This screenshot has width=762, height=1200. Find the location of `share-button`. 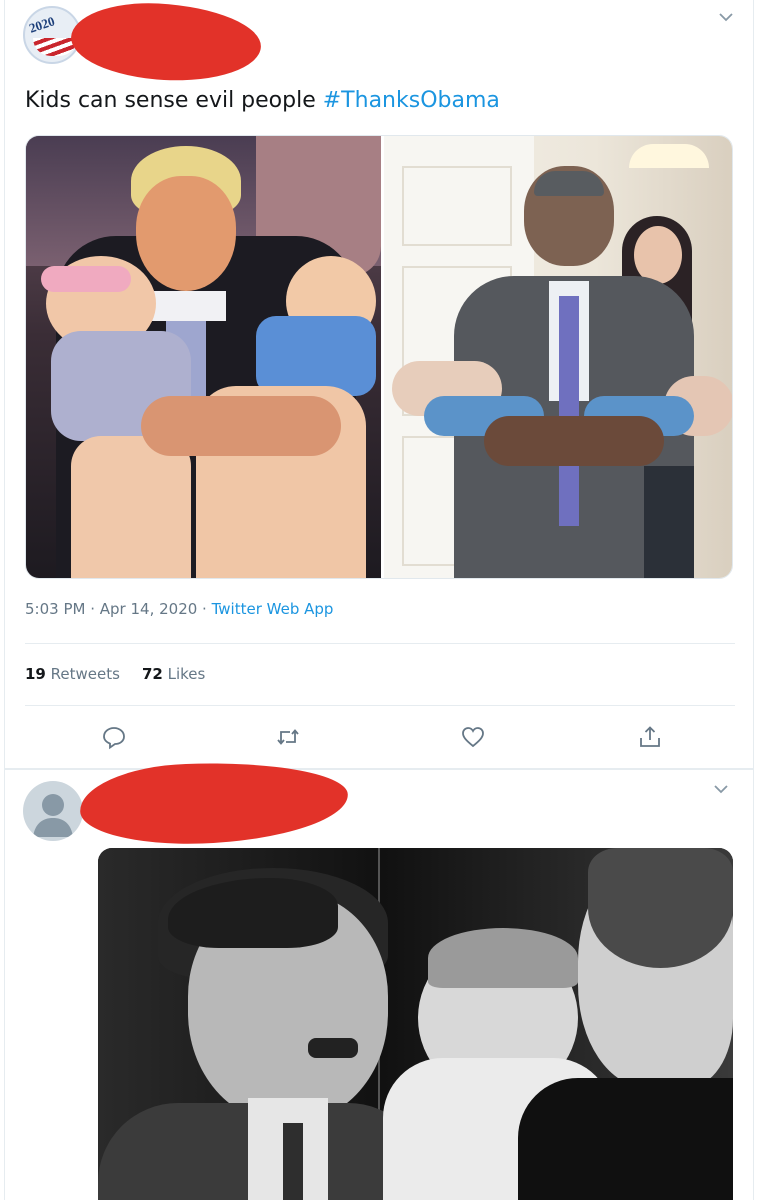

share-button is located at coordinates (650, 737).